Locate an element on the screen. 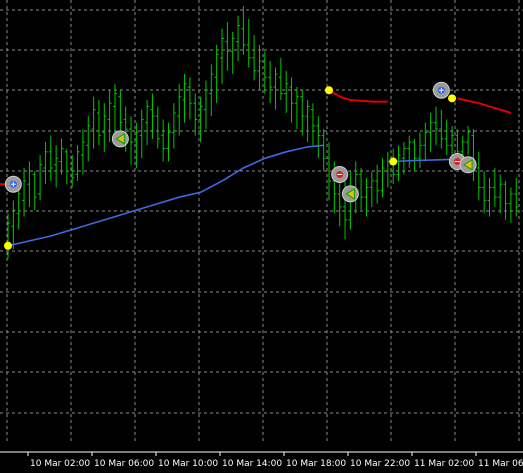 The width and height of the screenshot is (523, 473). x-tick-label: 10 Mar 18:00 is located at coordinates (316, 464).